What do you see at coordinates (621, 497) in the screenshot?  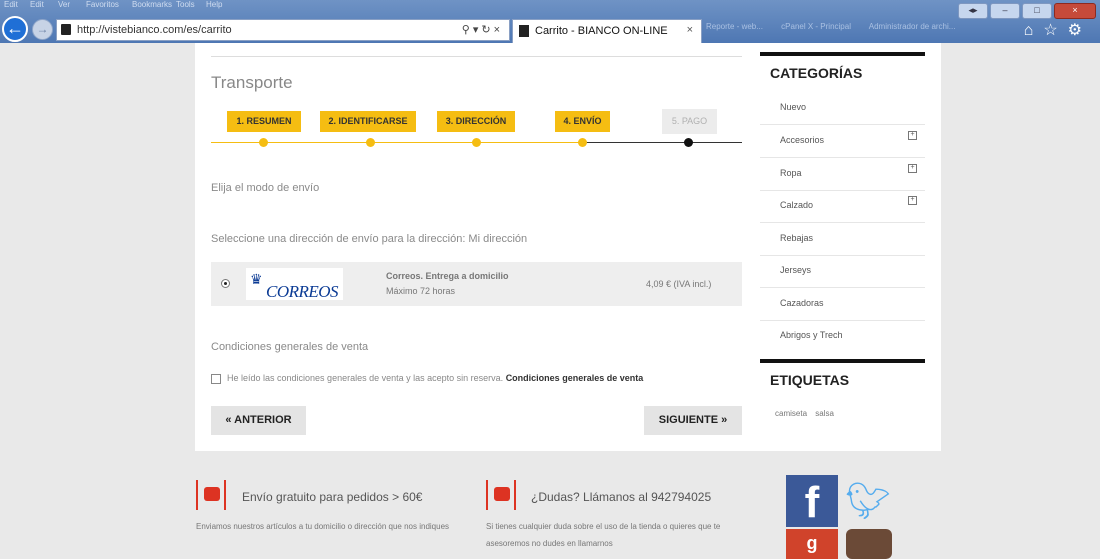 I see `footer-call-title: ¿Dudas? Llámanos al 942794025` at bounding box center [621, 497].